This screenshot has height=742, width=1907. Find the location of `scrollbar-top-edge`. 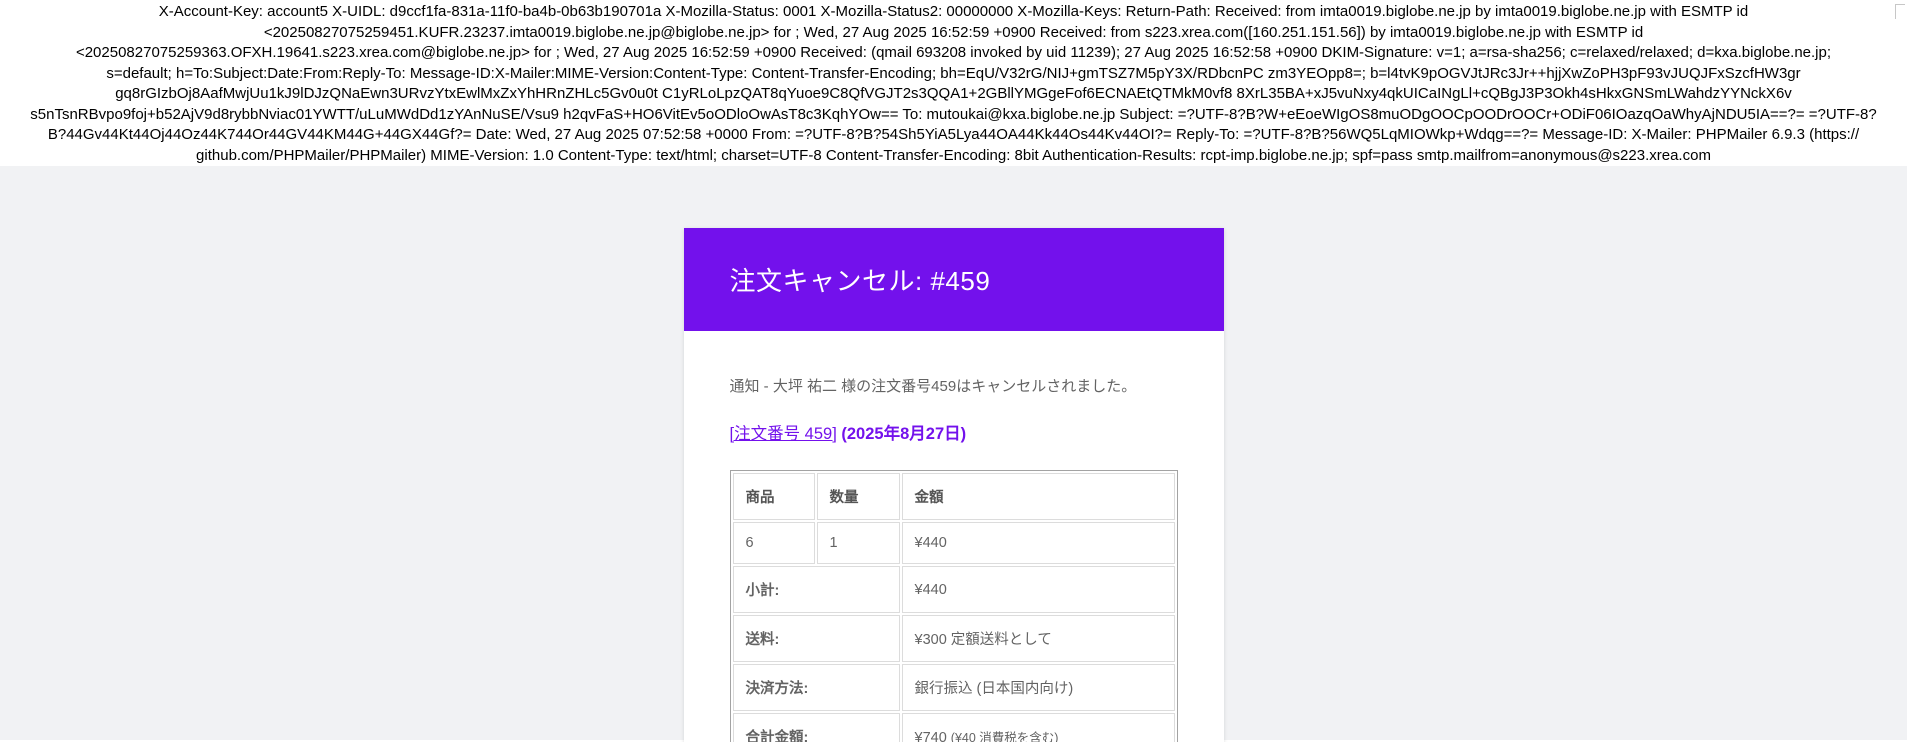

scrollbar-top-edge is located at coordinates (1900, 11).